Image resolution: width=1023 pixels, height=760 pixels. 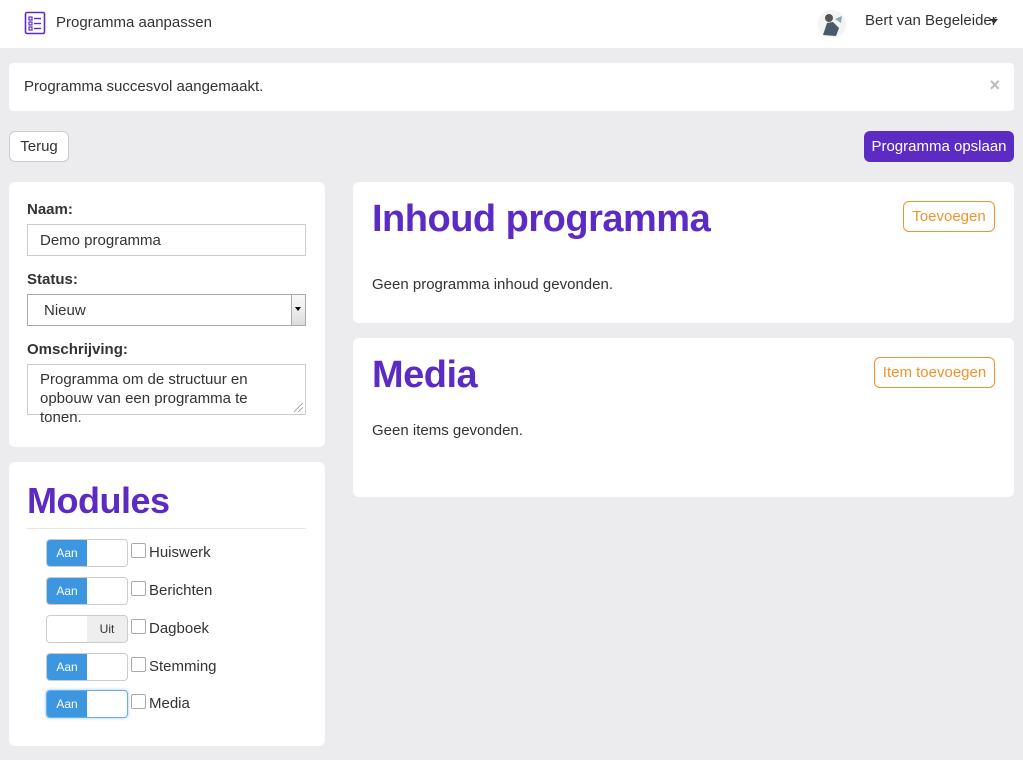 What do you see at coordinates (166, 240) in the screenshot?
I see `name-input: Demo programma` at bounding box center [166, 240].